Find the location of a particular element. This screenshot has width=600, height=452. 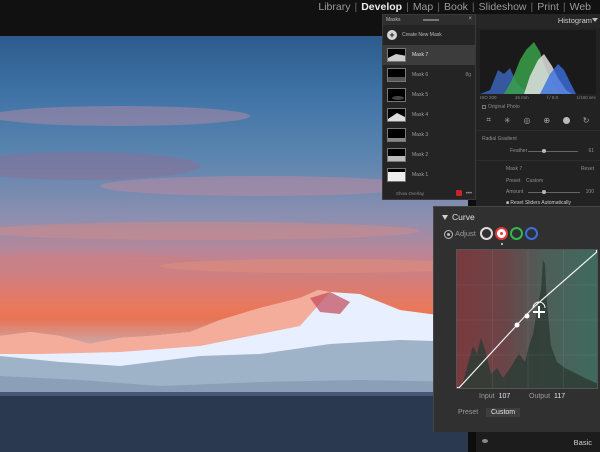

mask-name: Mask 7 is located at coordinates (420, 55).